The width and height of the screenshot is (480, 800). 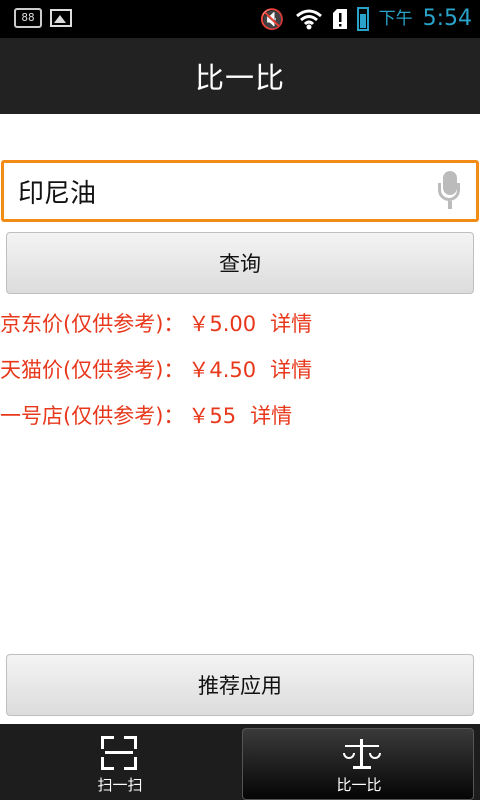 I want to click on price-row-tmall: 天猫价(仅供参考)： ￥4.50 详情, so click(x=156, y=369).